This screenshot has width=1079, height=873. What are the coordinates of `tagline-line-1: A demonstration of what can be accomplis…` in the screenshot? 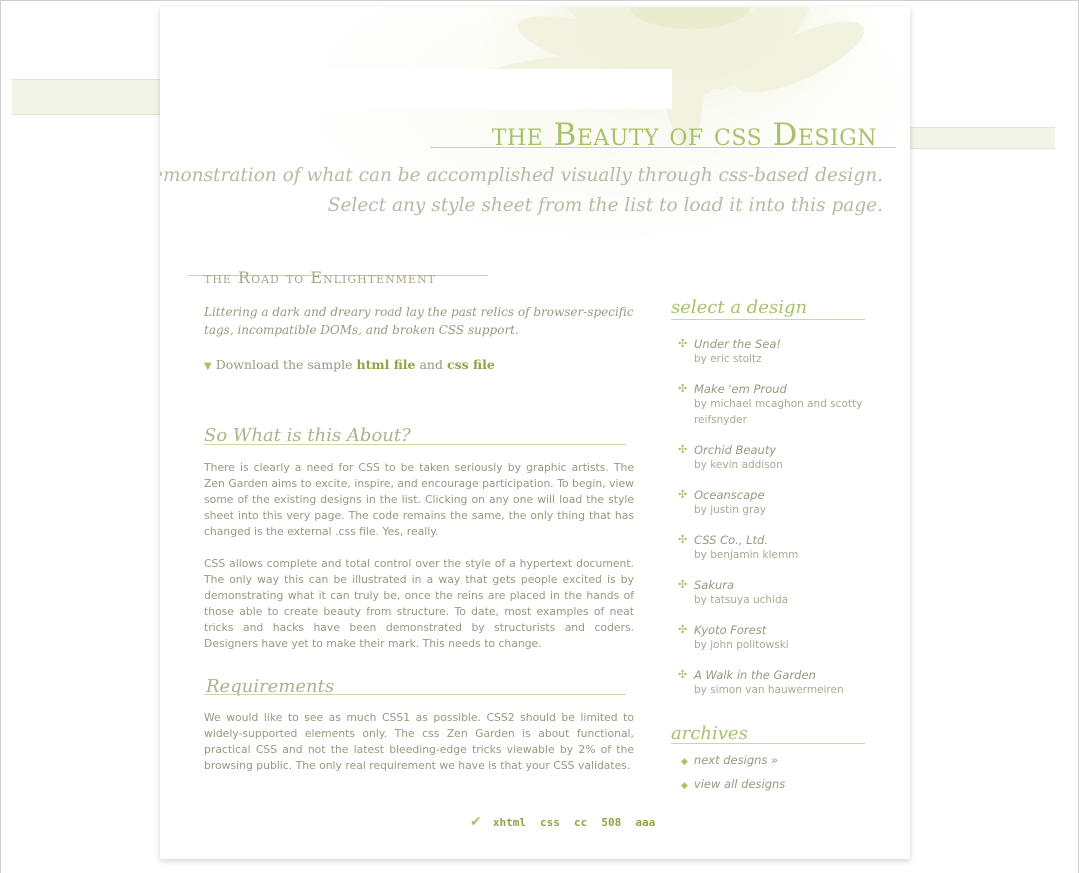 It's located at (521, 175).